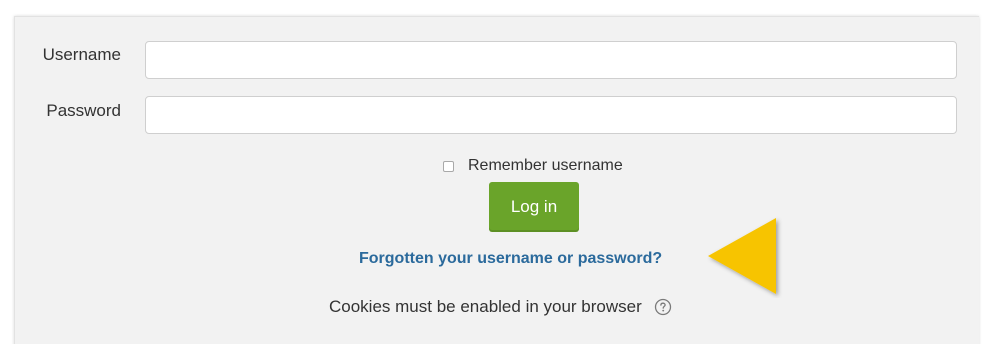 The image size is (992, 344). Describe the element at coordinates (742, 256) in the screenshot. I see `pointer-arrow-icon` at that location.